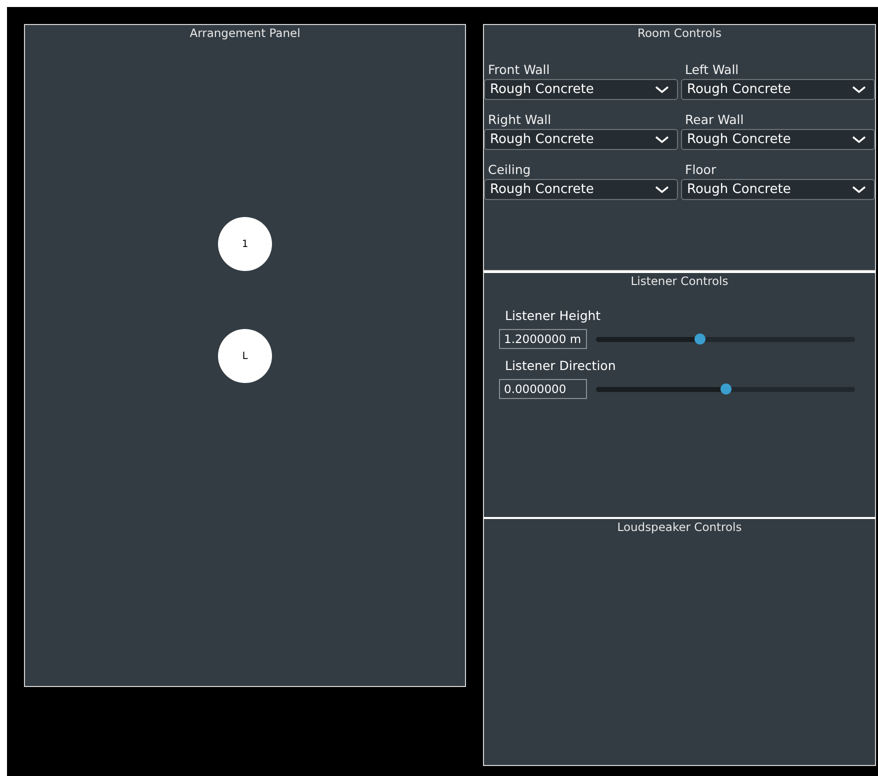 The height and width of the screenshot is (776, 878). What do you see at coordinates (245, 244) in the screenshot?
I see `speaker-node: 1` at bounding box center [245, 244].